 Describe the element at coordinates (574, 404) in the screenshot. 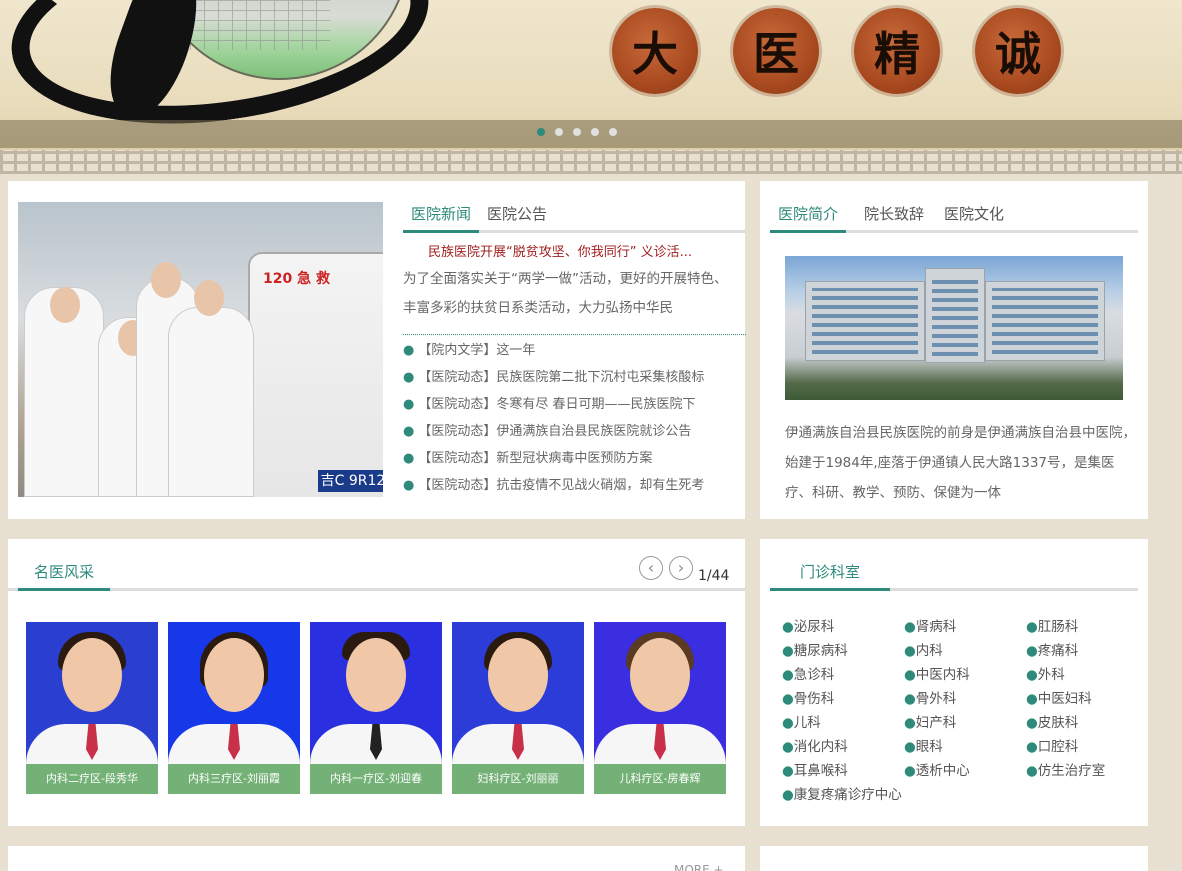

I see `news-item: ● 【医院动态】冬寒有尽 春日可期——民族医院下` at that location.